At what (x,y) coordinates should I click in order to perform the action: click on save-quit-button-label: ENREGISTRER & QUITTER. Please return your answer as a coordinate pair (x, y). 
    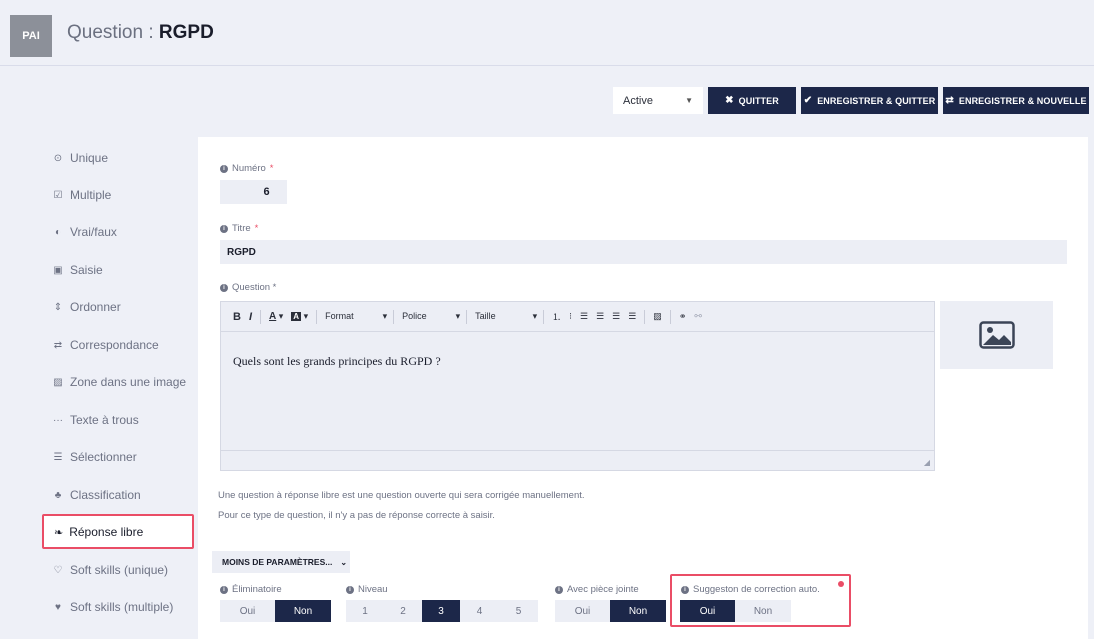
    Looking at the image, I should click on (876, 100).